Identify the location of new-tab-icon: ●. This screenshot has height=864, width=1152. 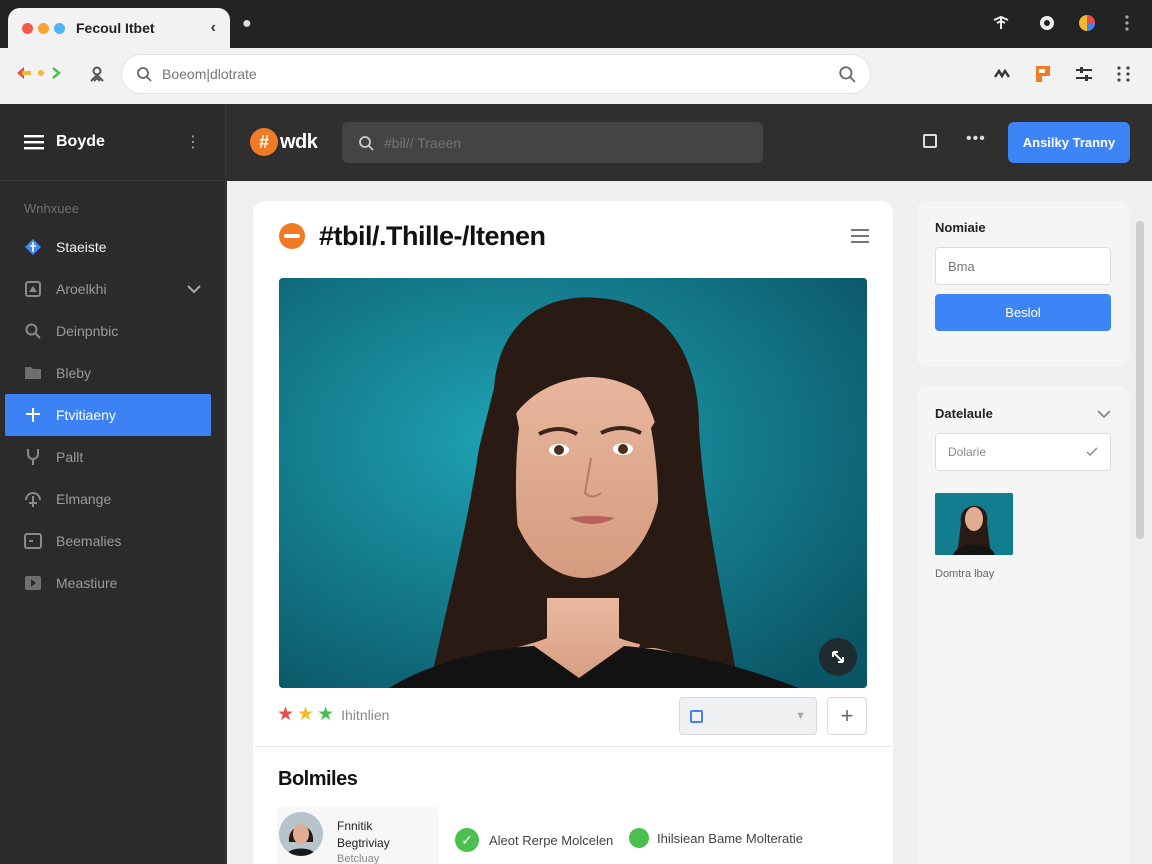
(247, 24).